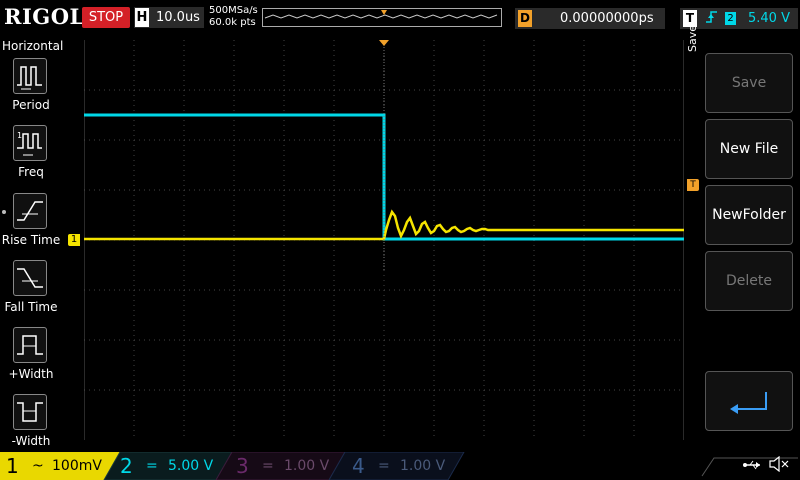 This screenshot has height=480, width=800. Describe the element at coordinates (233, 10) in the screenshot. I see `sample-rate: 500MSa/s` at that location.